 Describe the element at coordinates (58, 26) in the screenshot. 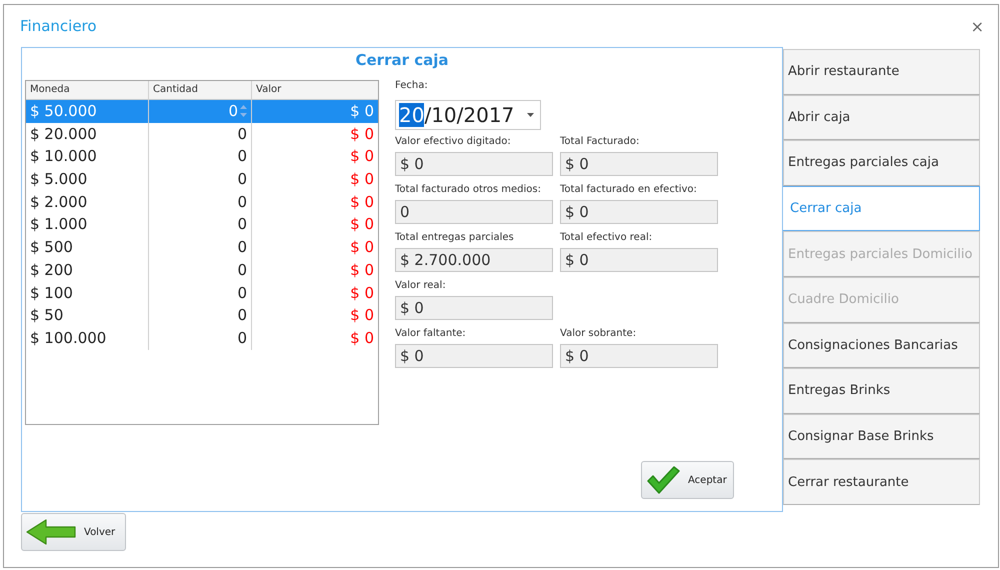

I see `window-title: Financiero` at that location.